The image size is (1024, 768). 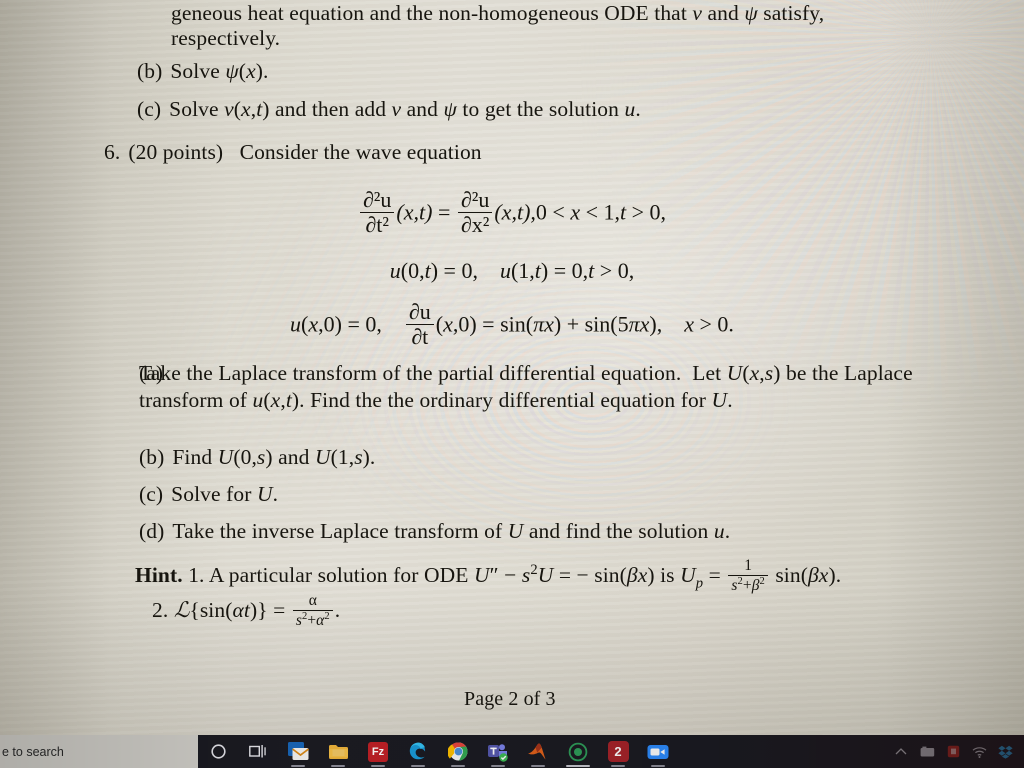 I want to click on bc-left: u(0,t) = 0,, so click(x=433, y=270).